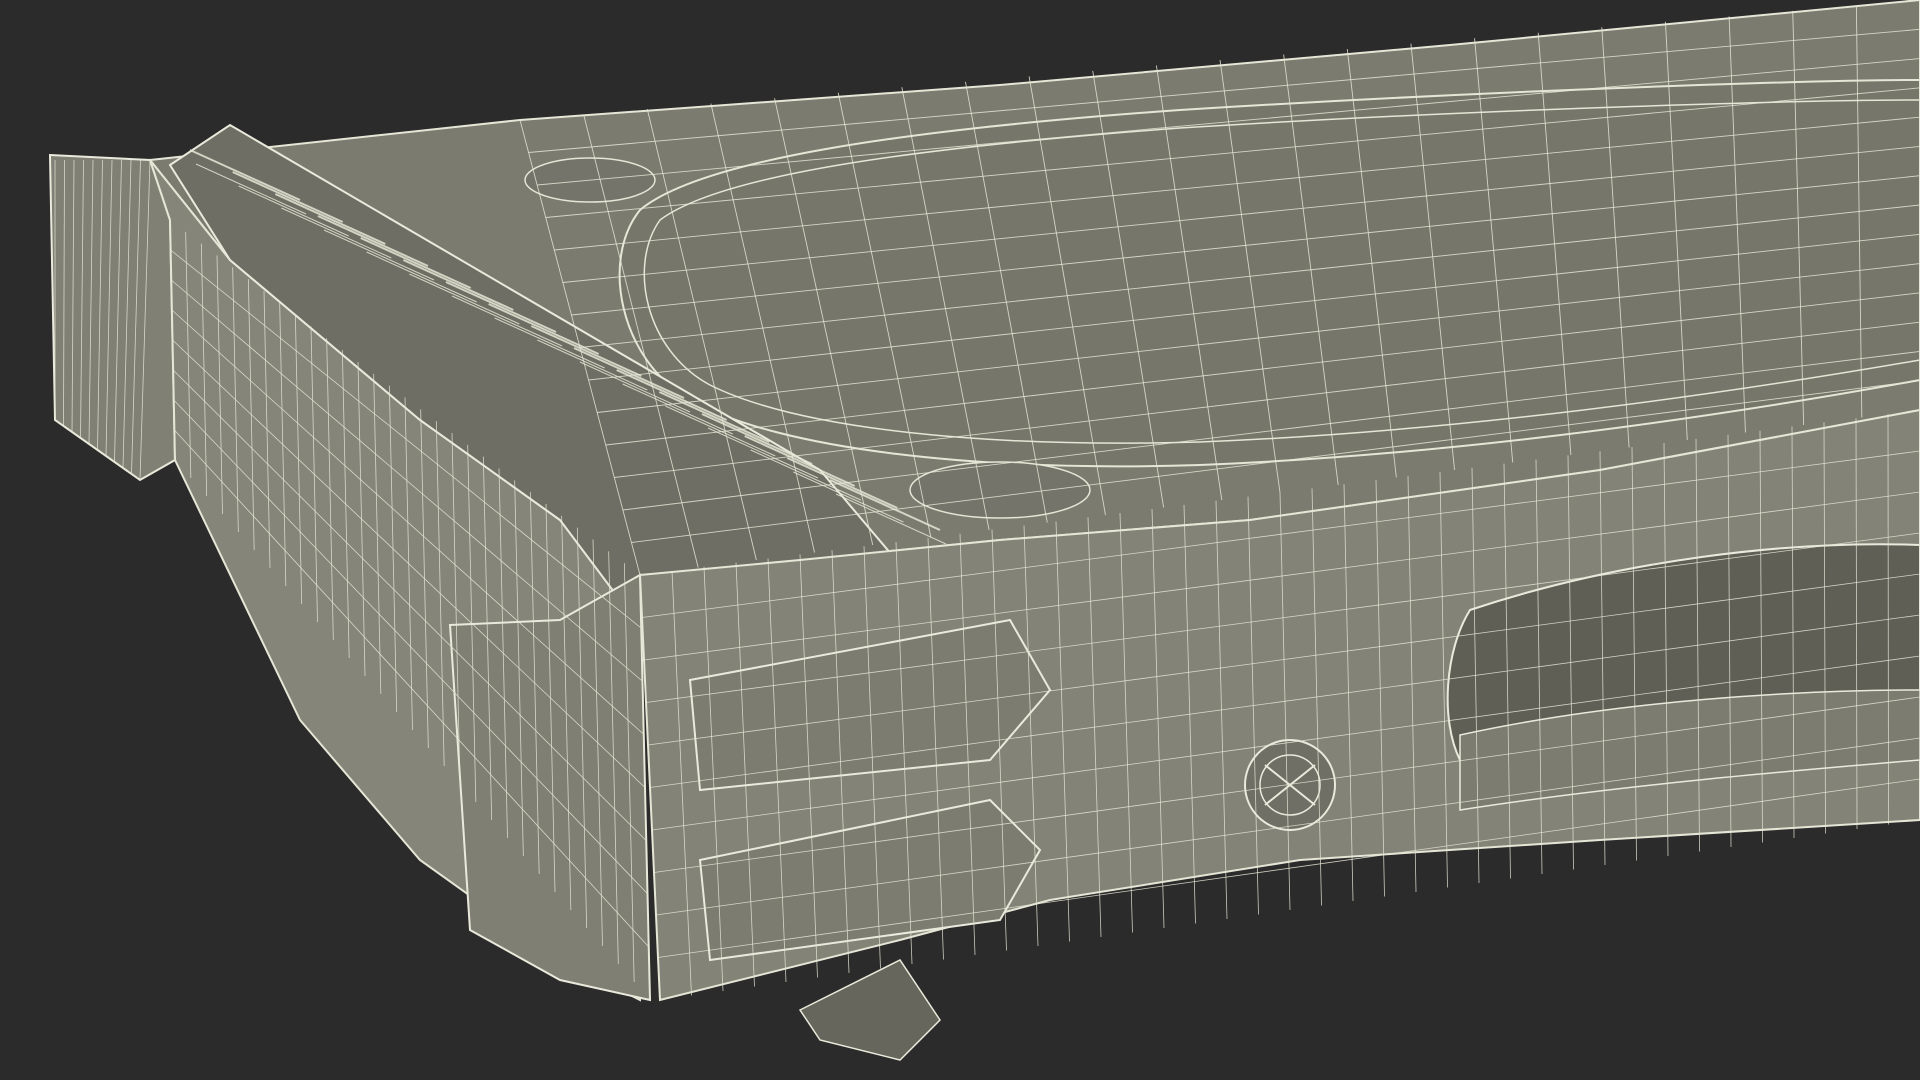 This screenshot has width=1920, height=1080. Describe the element at coordinates (550, 787) in the screenshot. I see `front-corner-face` at that location.